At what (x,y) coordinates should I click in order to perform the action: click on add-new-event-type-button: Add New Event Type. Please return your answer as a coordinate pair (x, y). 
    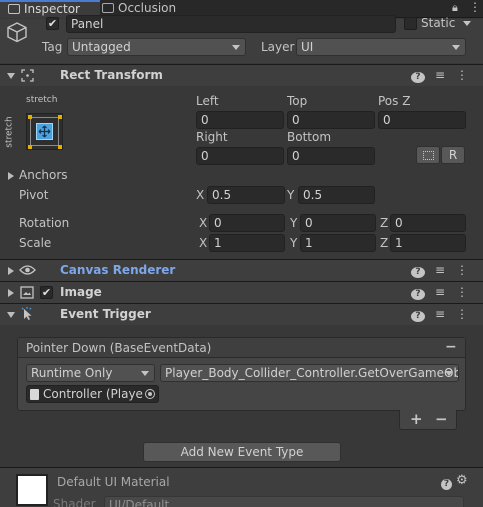
    Looking at the image, I should click on (242, 452).